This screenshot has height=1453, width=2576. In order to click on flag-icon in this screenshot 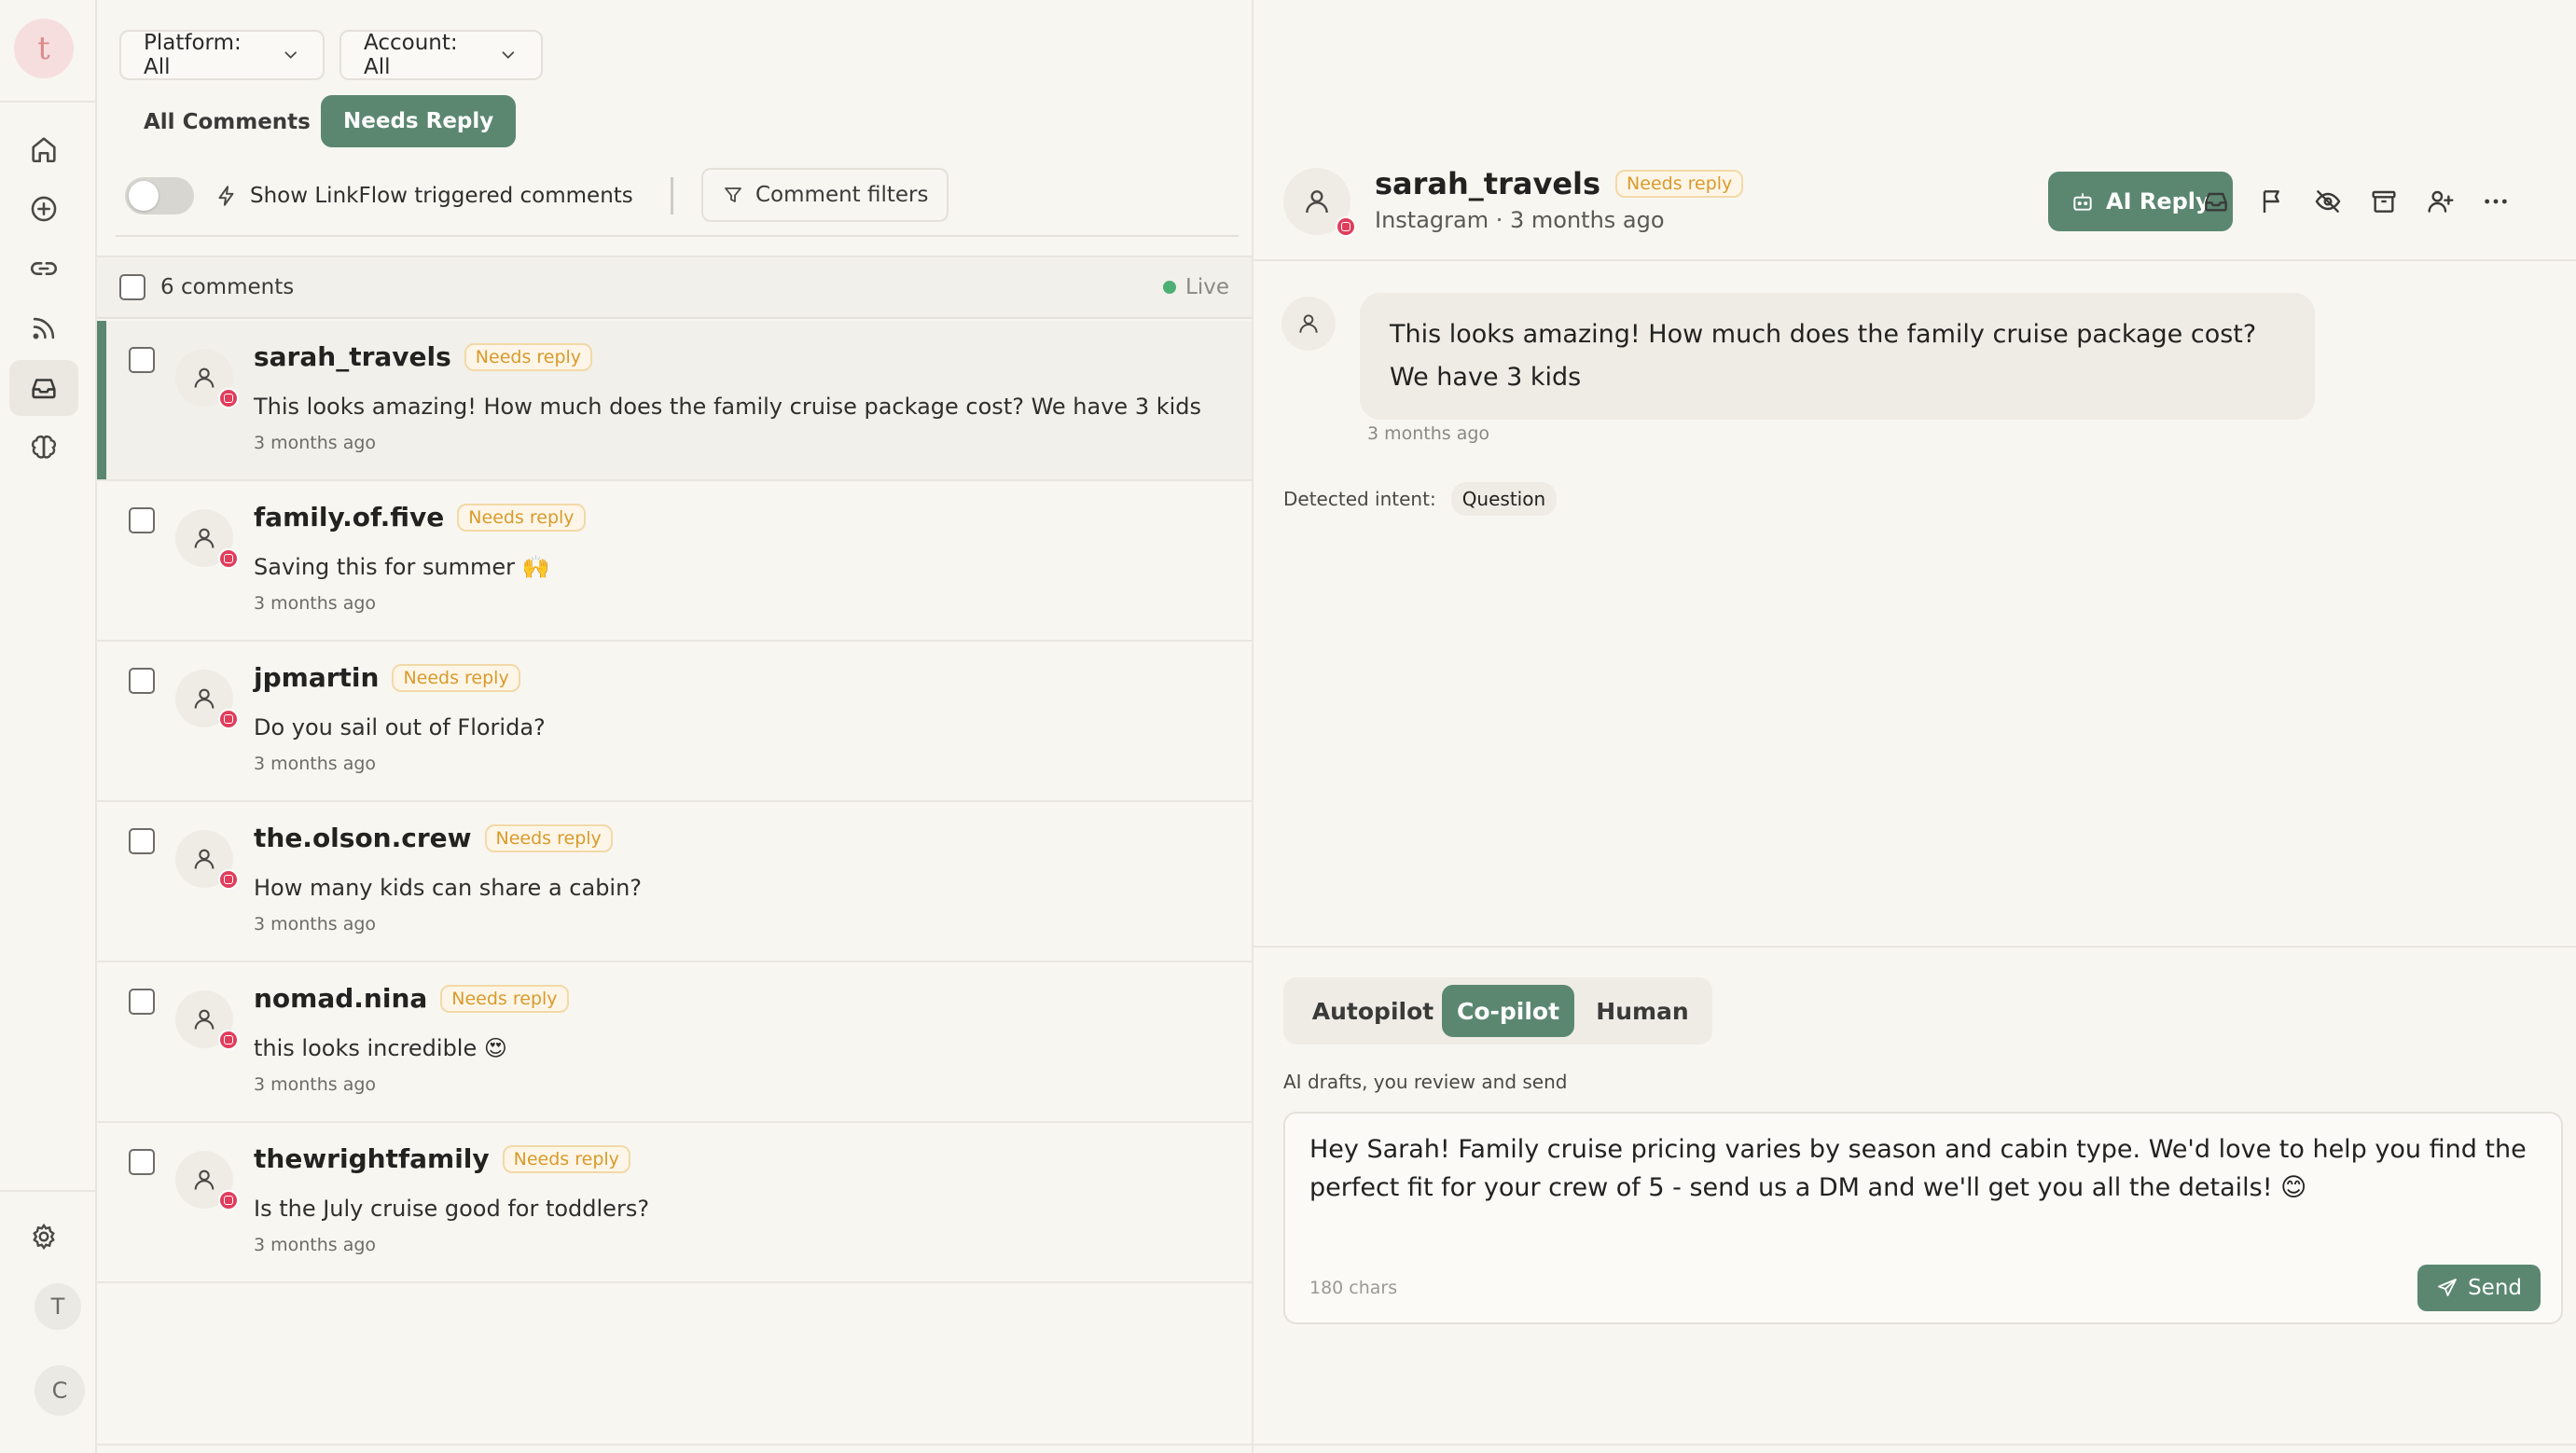, I will do `click(2271, 201)`.